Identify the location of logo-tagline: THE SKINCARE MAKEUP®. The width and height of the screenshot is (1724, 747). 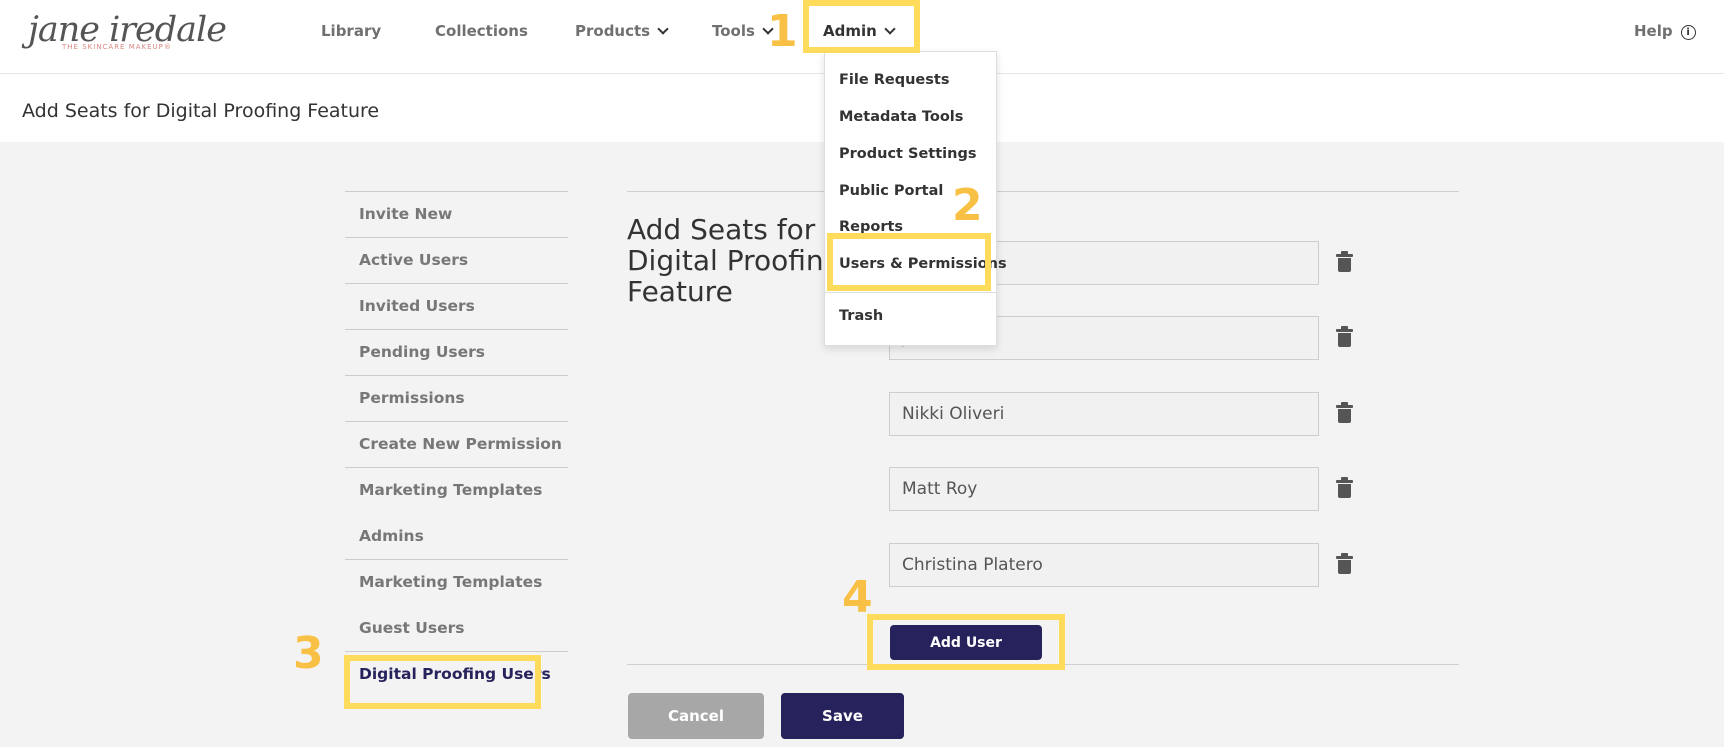
(117, 47).